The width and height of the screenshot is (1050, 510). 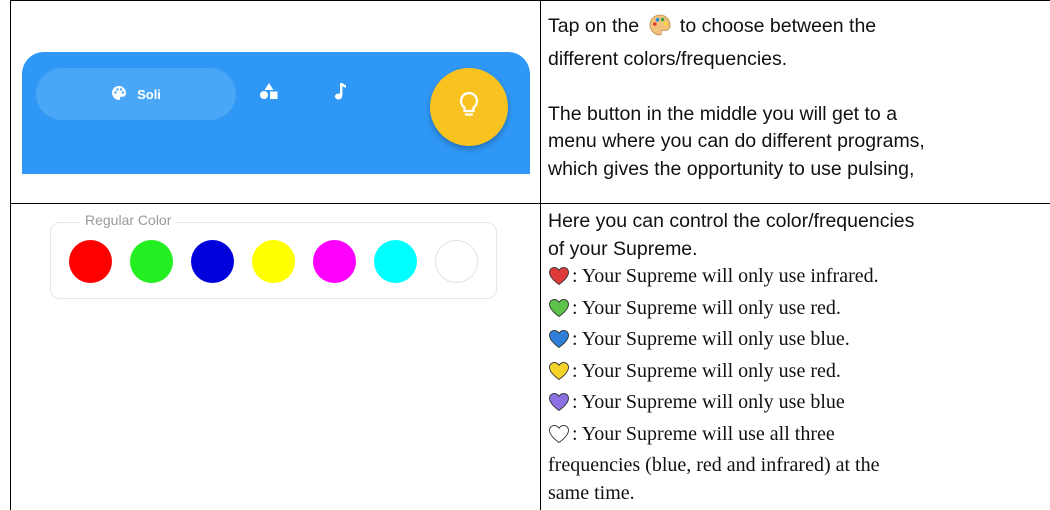 I want to click on palette-icon, so click(x=119, y=94).